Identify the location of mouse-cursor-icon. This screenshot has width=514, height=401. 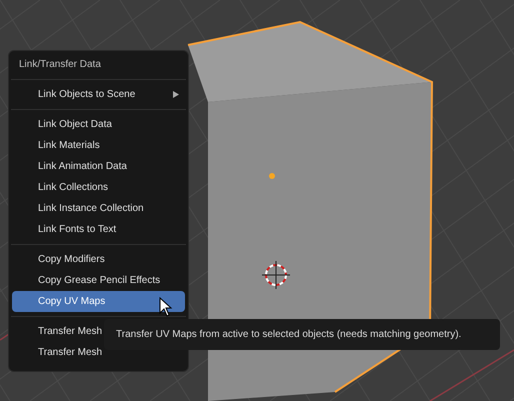
(166, 307).